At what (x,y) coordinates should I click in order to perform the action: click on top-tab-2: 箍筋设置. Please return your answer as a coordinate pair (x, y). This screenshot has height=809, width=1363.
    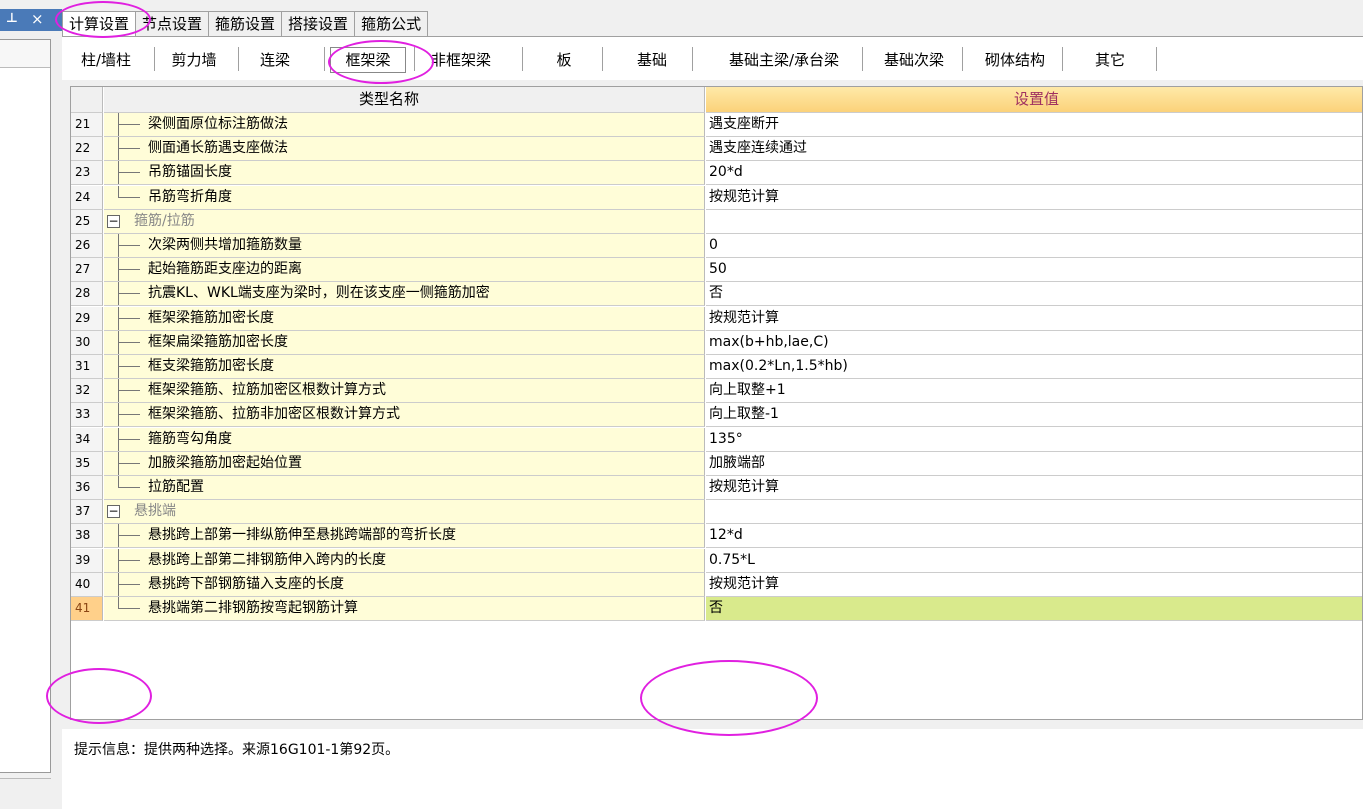
    Looking at the image, I should click on (245, 24).